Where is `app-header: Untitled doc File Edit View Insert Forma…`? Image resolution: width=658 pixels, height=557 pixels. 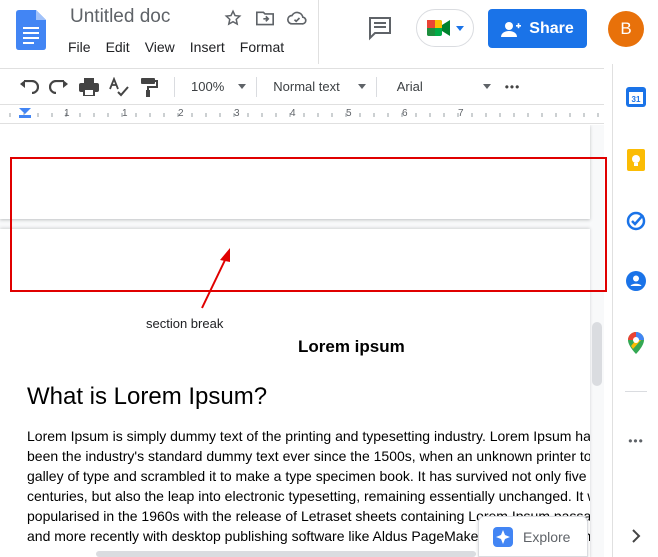 app-header: Untitled doc File Edit View Insert Forma… is located at coordinates (329, 32).